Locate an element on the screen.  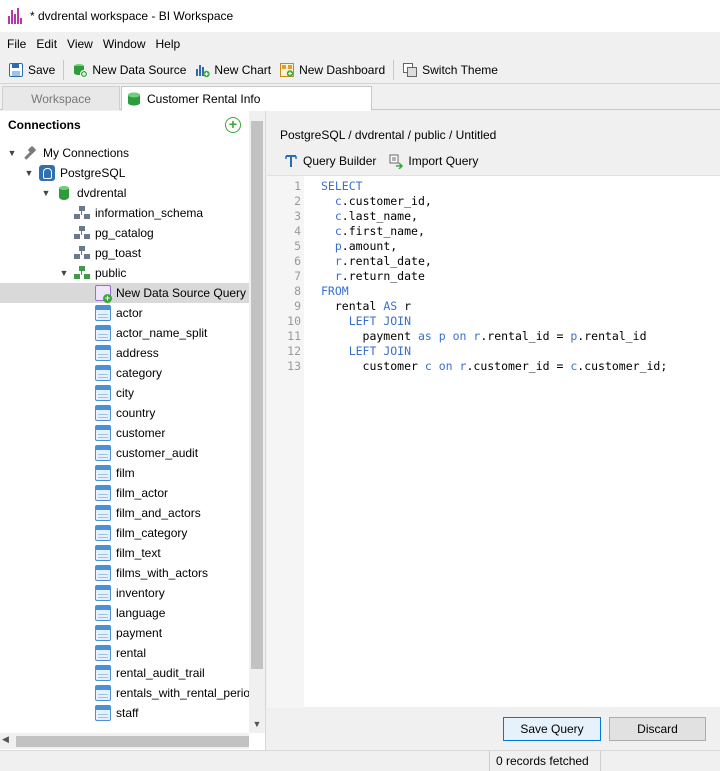
tree-node-schema: pg_toast is located at coordinates (124, 253).